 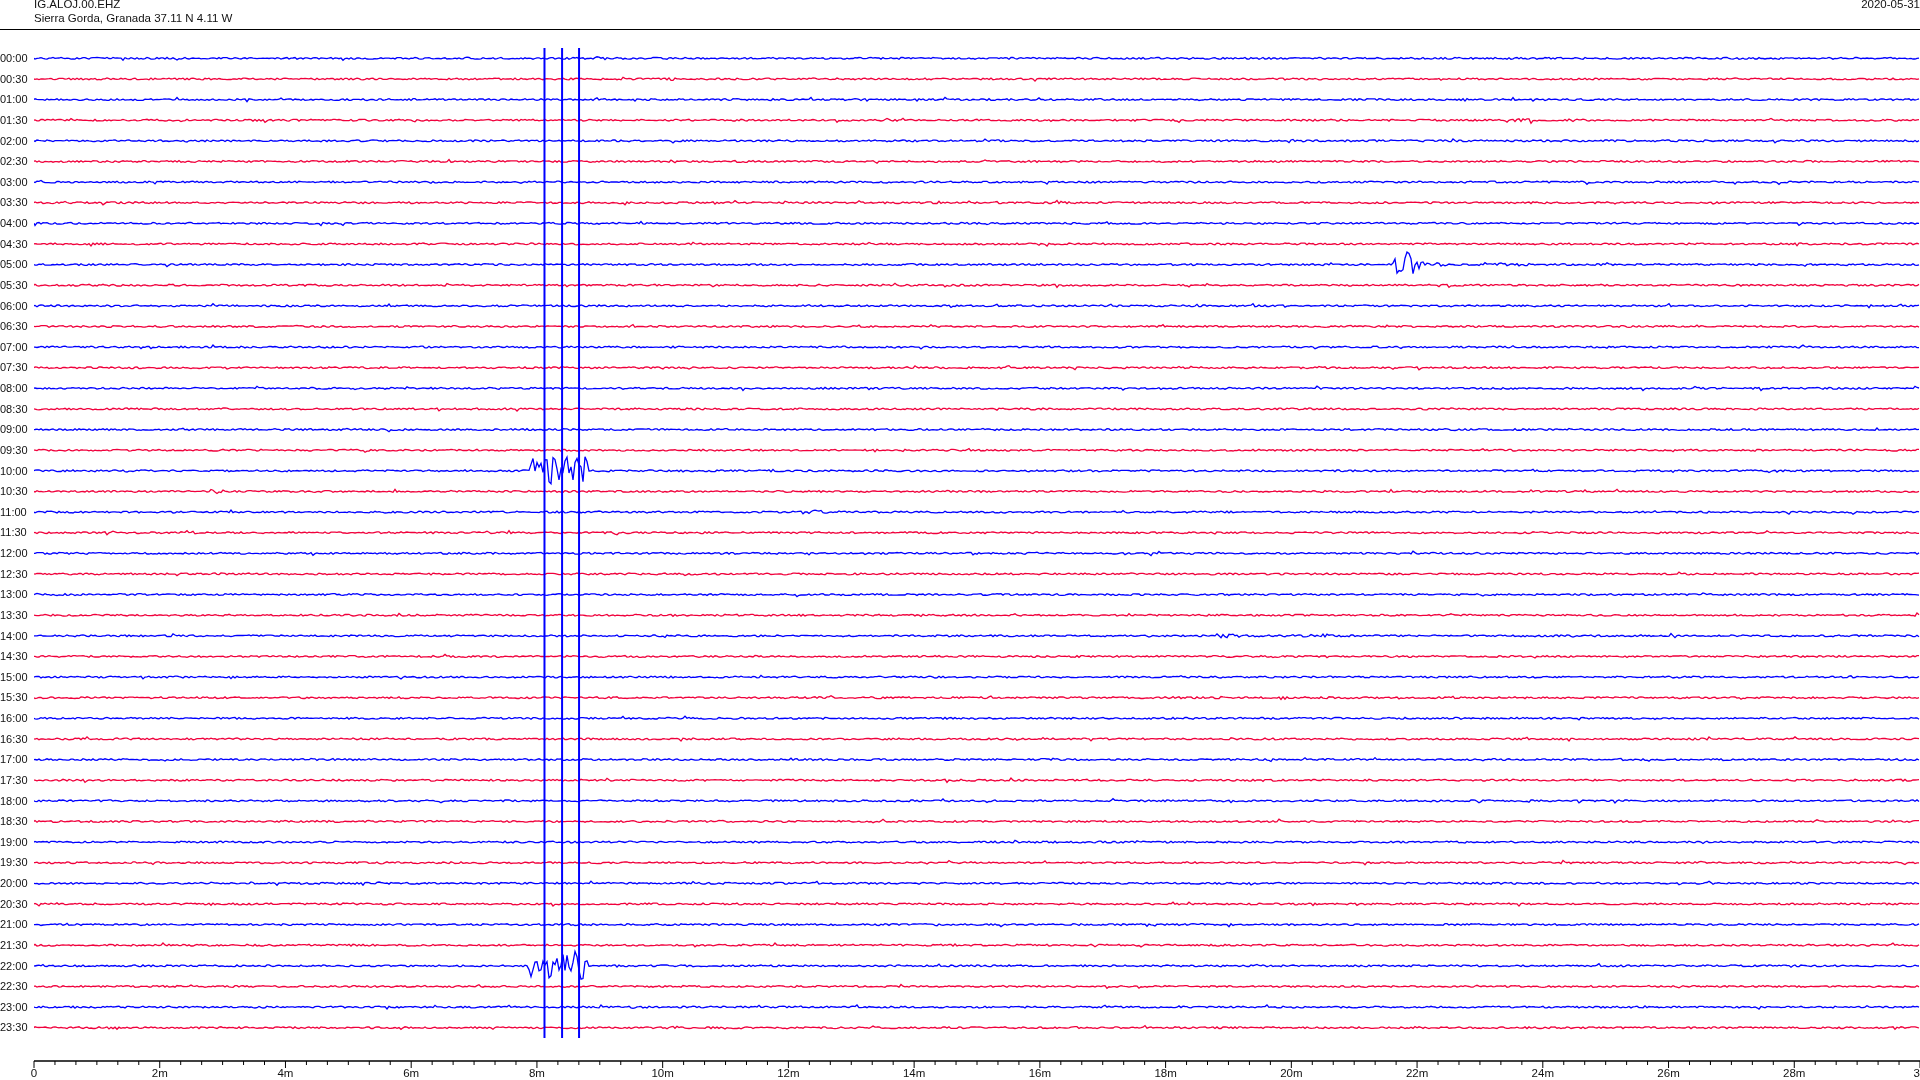 What do you see at coordinates (14, 162) in the screenshot?
I see `row-time-label: 02:30` at bounding box center [14, 162].